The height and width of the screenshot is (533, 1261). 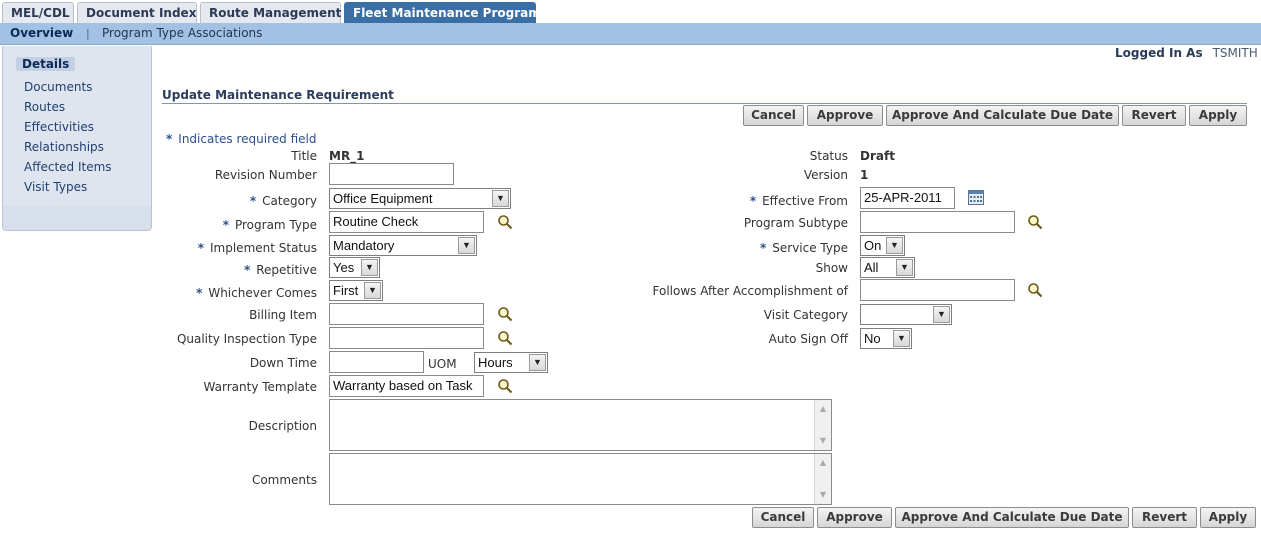 What do you see at coordinates (200, 248) in the screenshot?
I see `implement-status-required-mark: *` at bounding box center [200, 248].